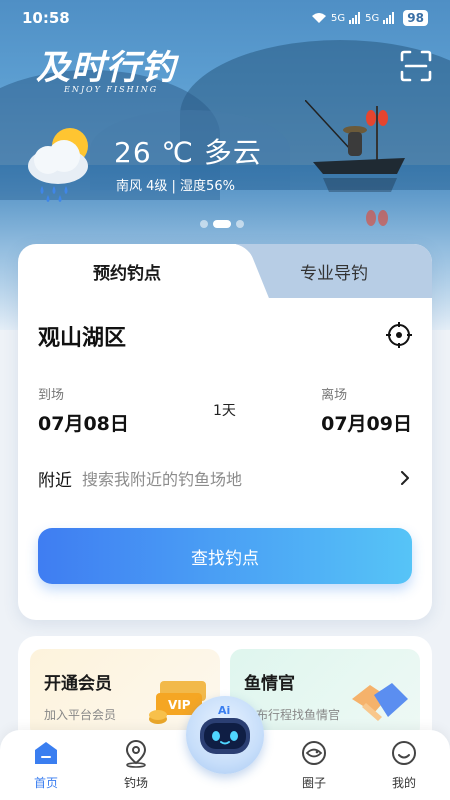 The height and width of the screenshot is (800, 450). I want to click on scan-icon, so click(416, 66).